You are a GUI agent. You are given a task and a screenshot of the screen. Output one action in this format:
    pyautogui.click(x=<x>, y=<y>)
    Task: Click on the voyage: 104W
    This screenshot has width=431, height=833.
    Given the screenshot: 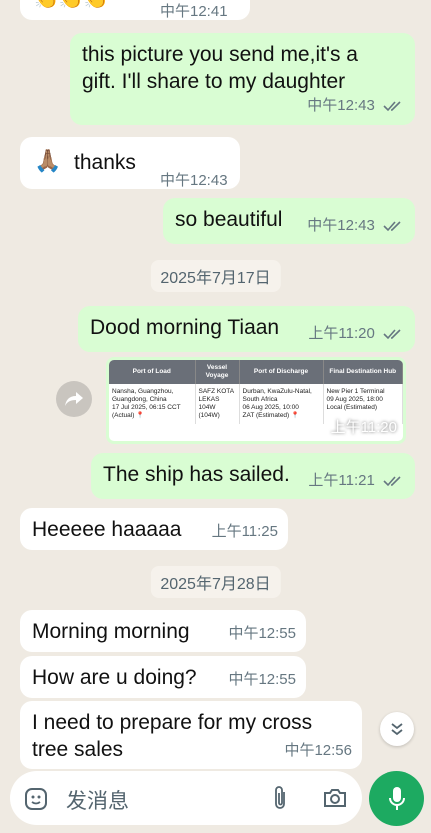 What is the action you would take?
    pyautogui.click(x=207, y=407)
    